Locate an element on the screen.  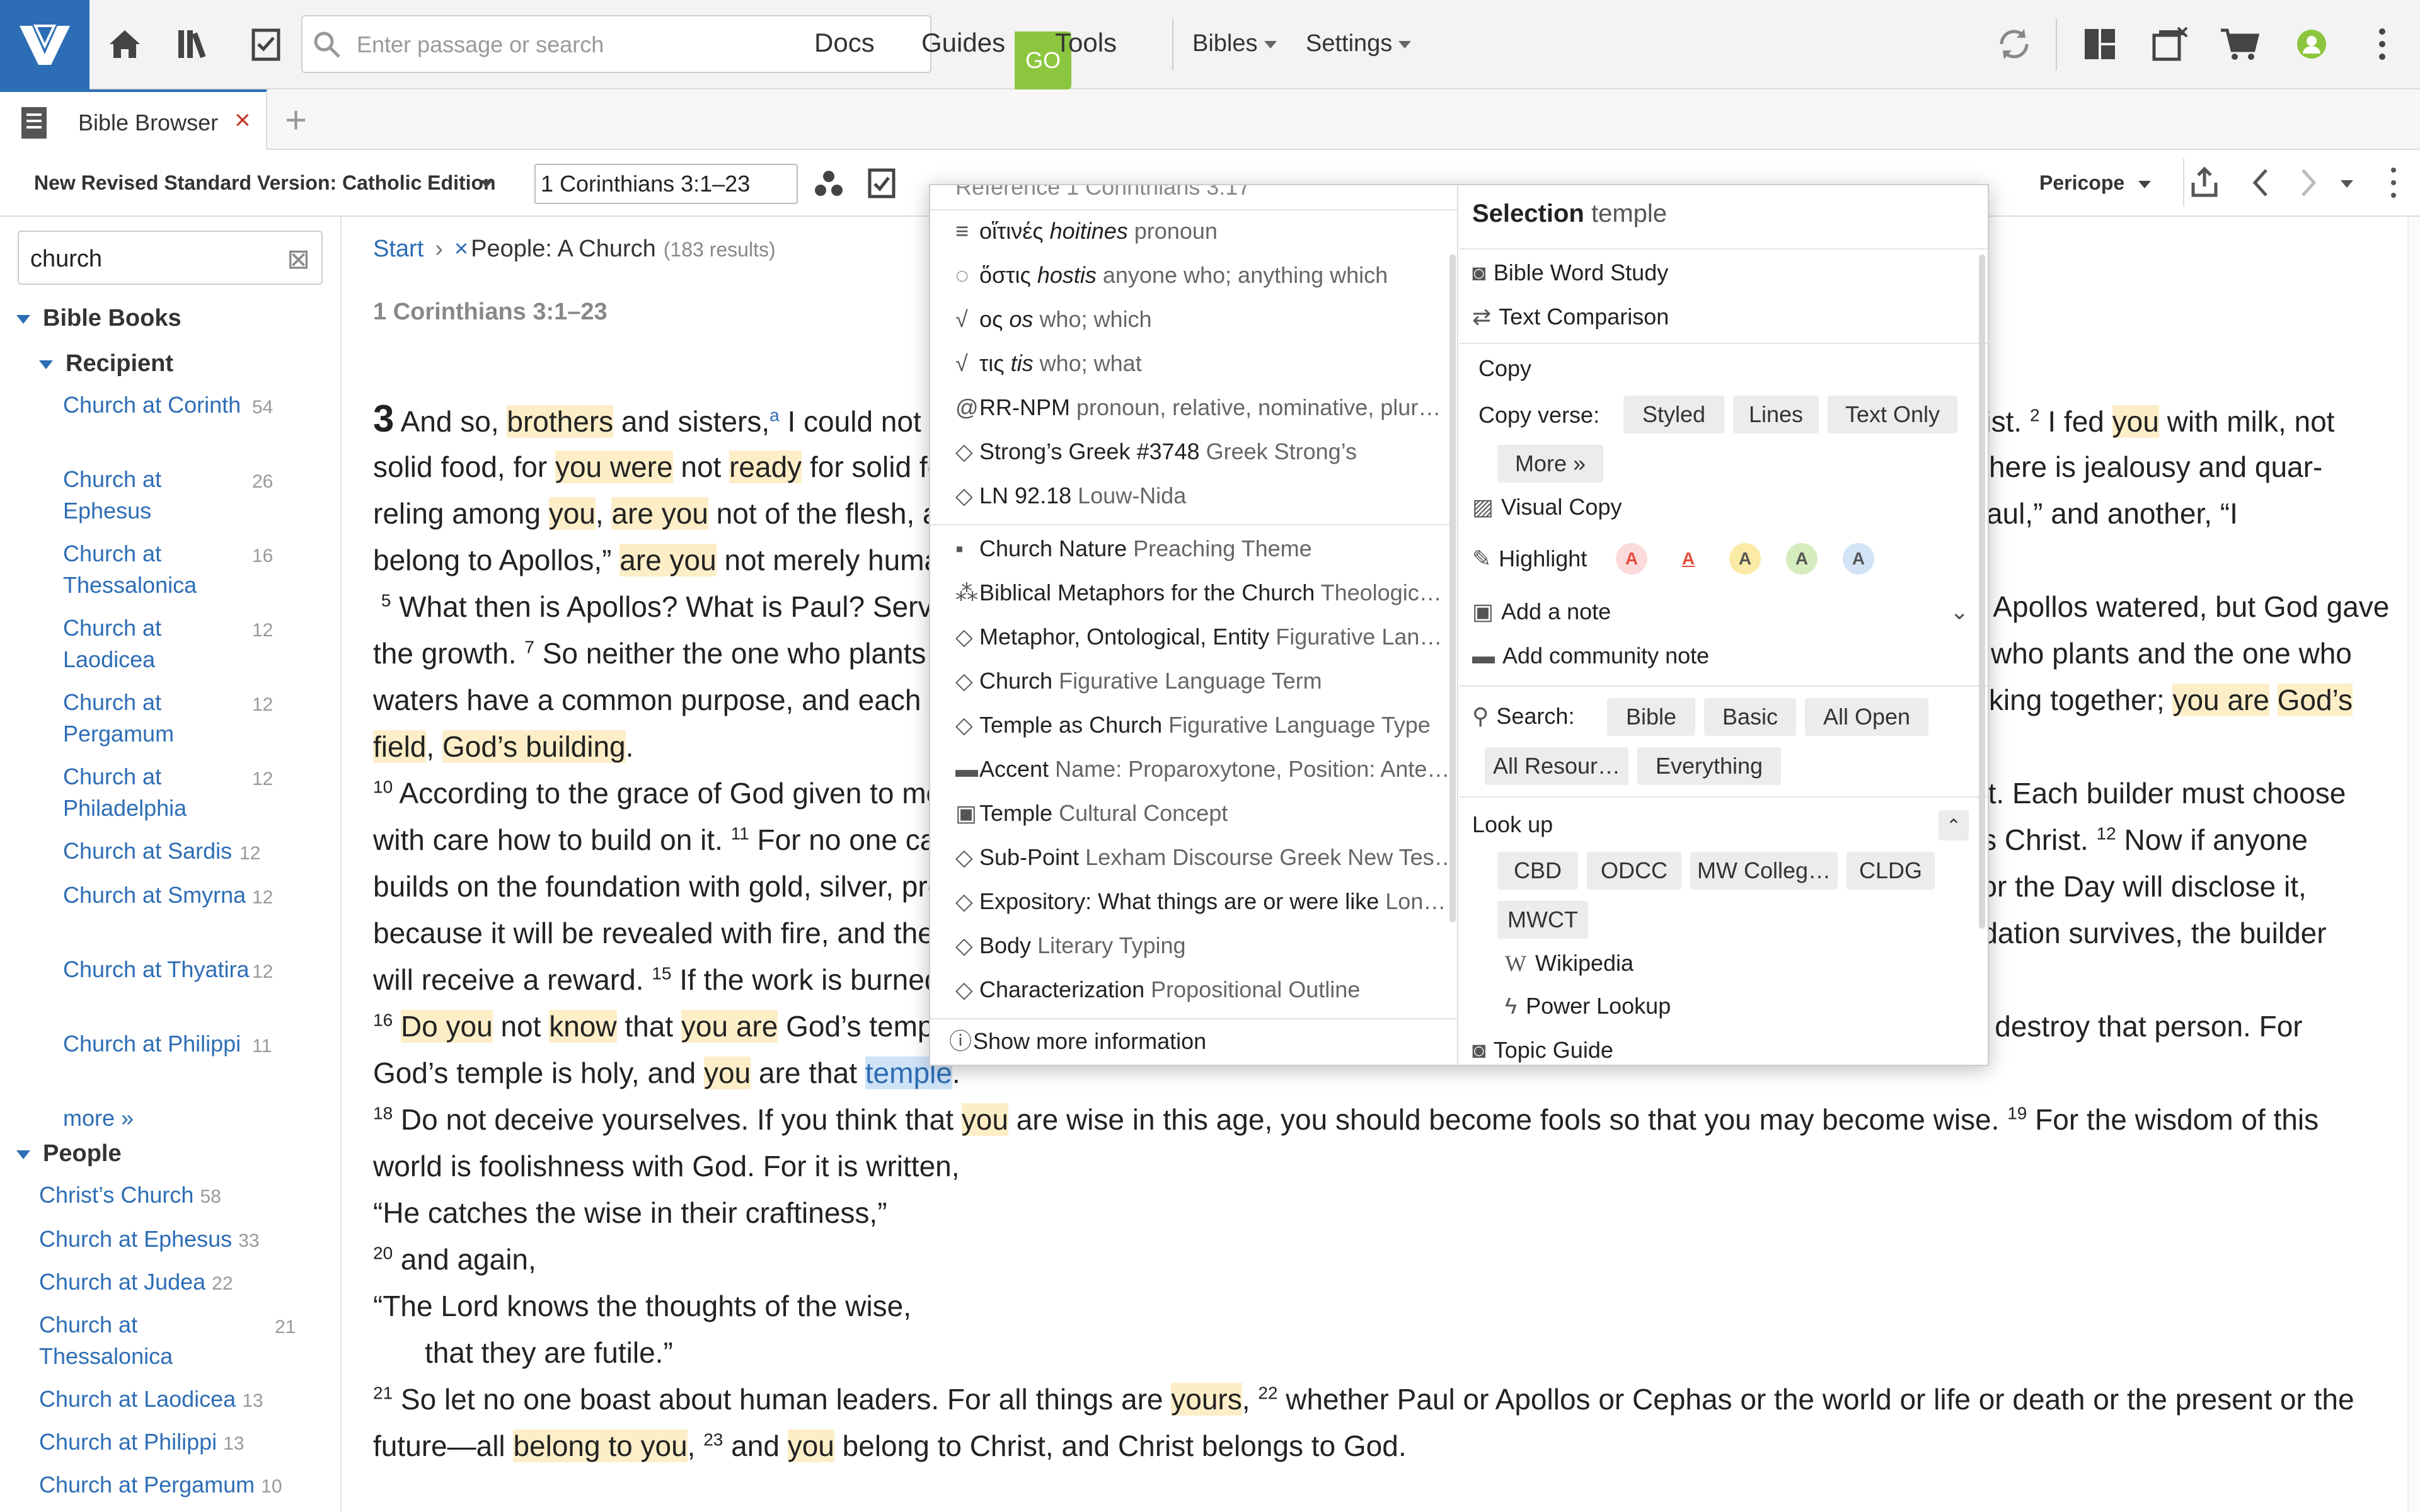
nav-tools: Tools is located at coordinates (1086, 43).